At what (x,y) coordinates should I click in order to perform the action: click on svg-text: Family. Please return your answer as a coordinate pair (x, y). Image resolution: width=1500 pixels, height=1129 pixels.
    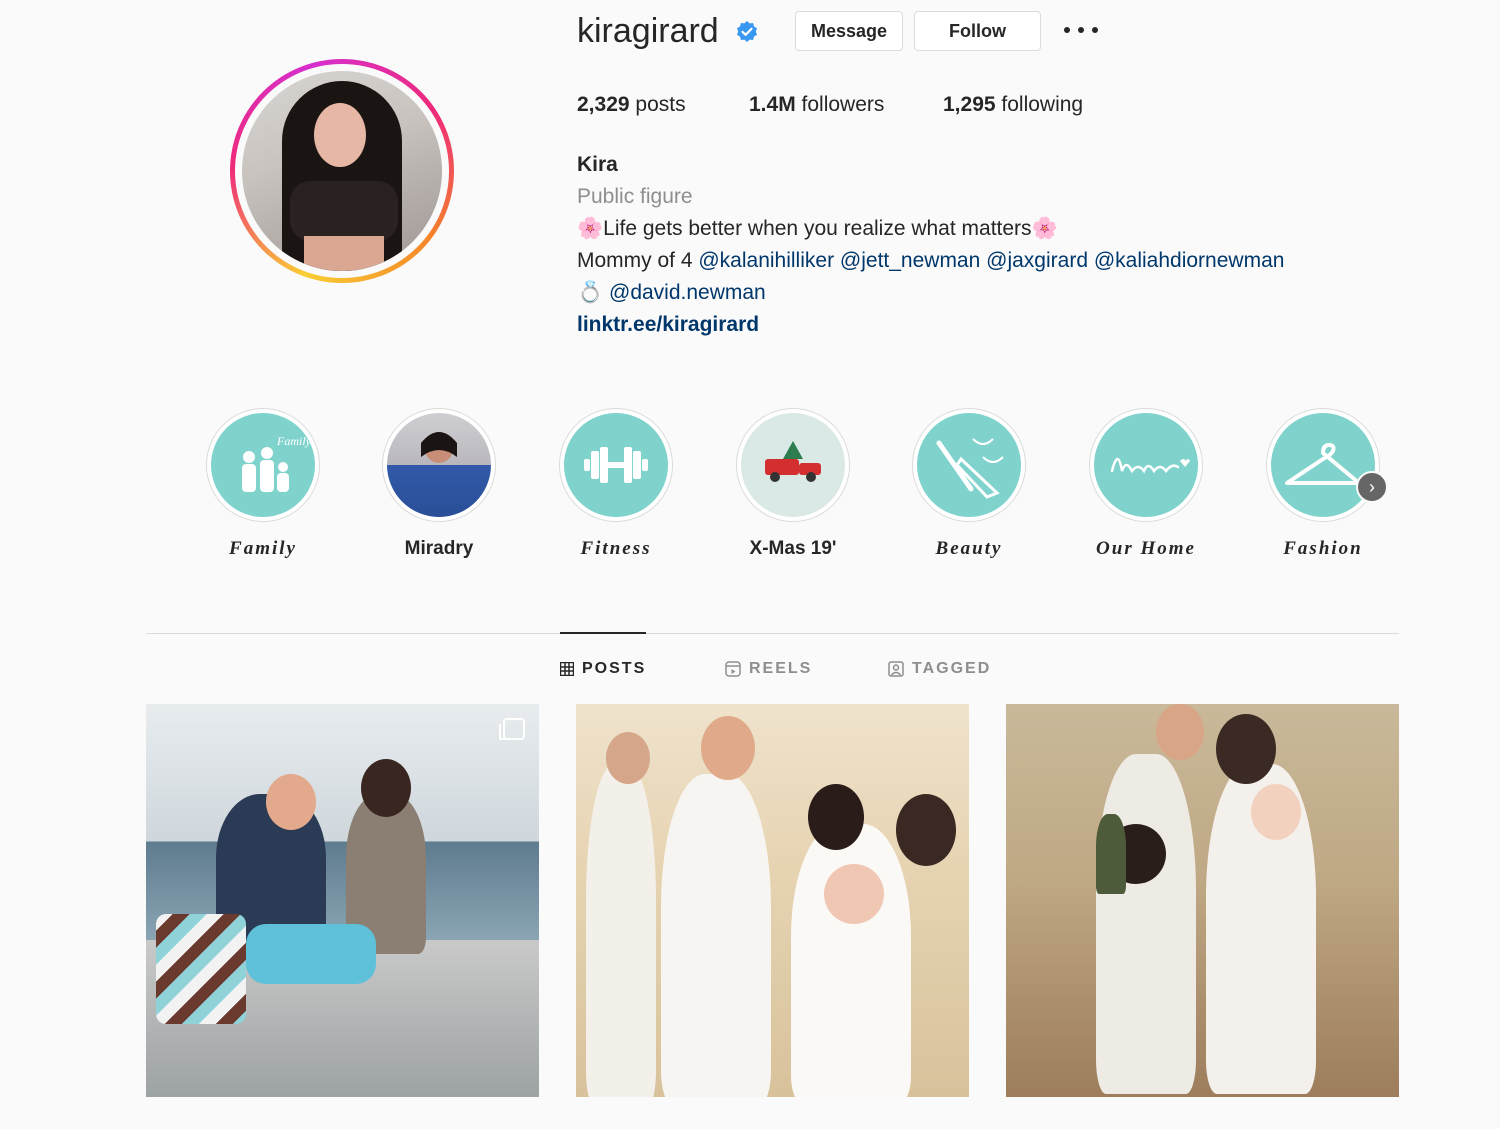
    Looking at the image, I should click on (294, 441).